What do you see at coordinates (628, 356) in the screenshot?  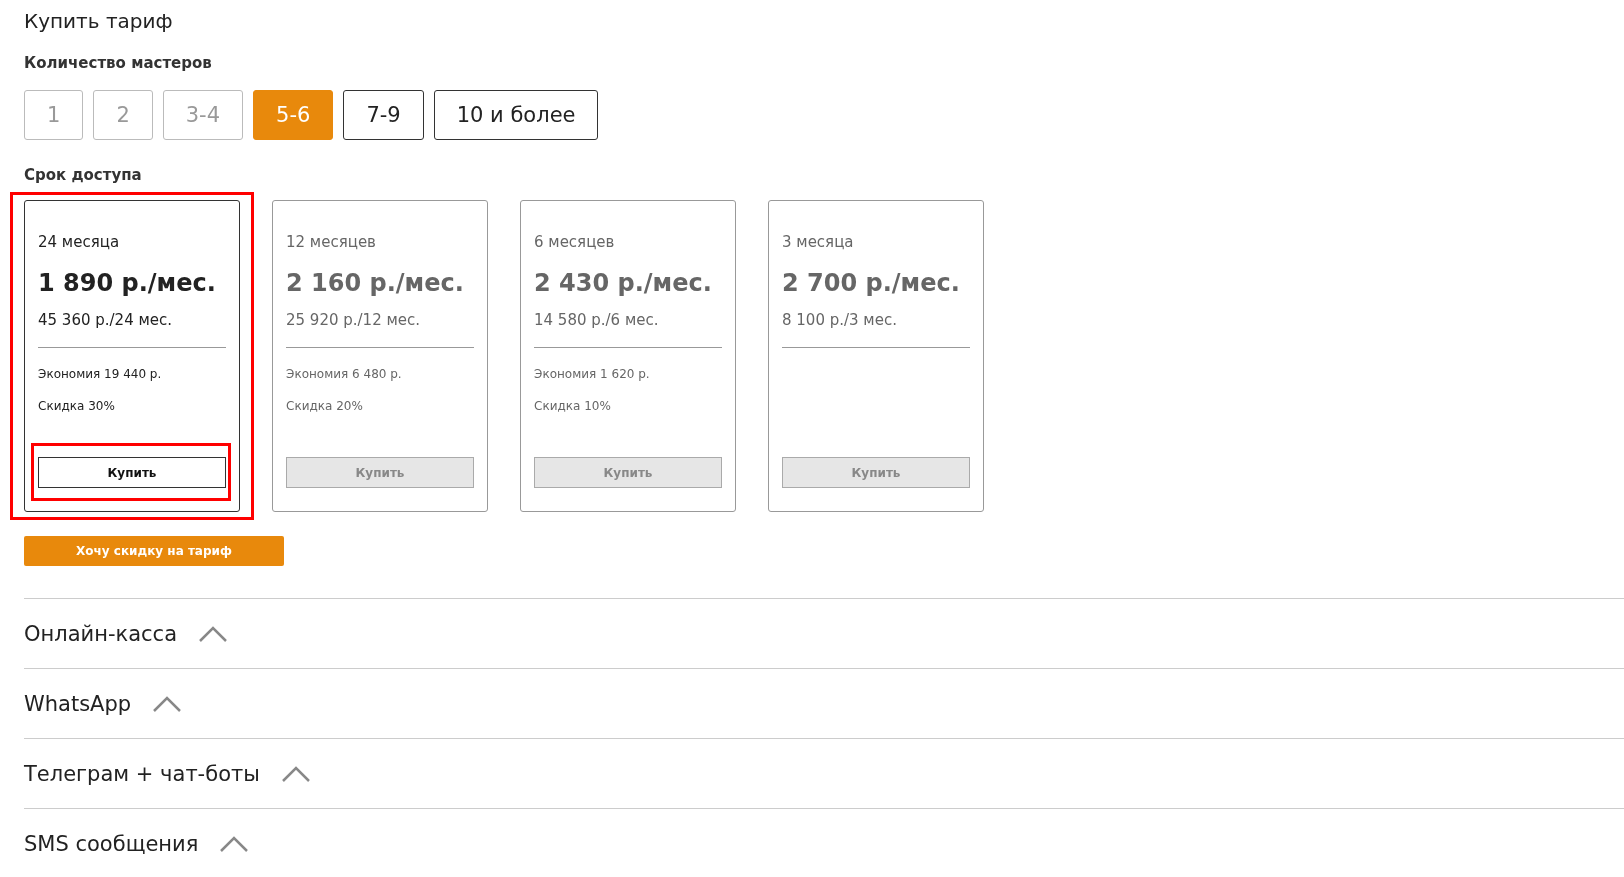 I see `plan-card: 6 месяцев 2 430 р./мес. 14 580 р./6 мес. Экономия 1 620 р. Скидка 10% Купить` at bounding box center [628, 356].